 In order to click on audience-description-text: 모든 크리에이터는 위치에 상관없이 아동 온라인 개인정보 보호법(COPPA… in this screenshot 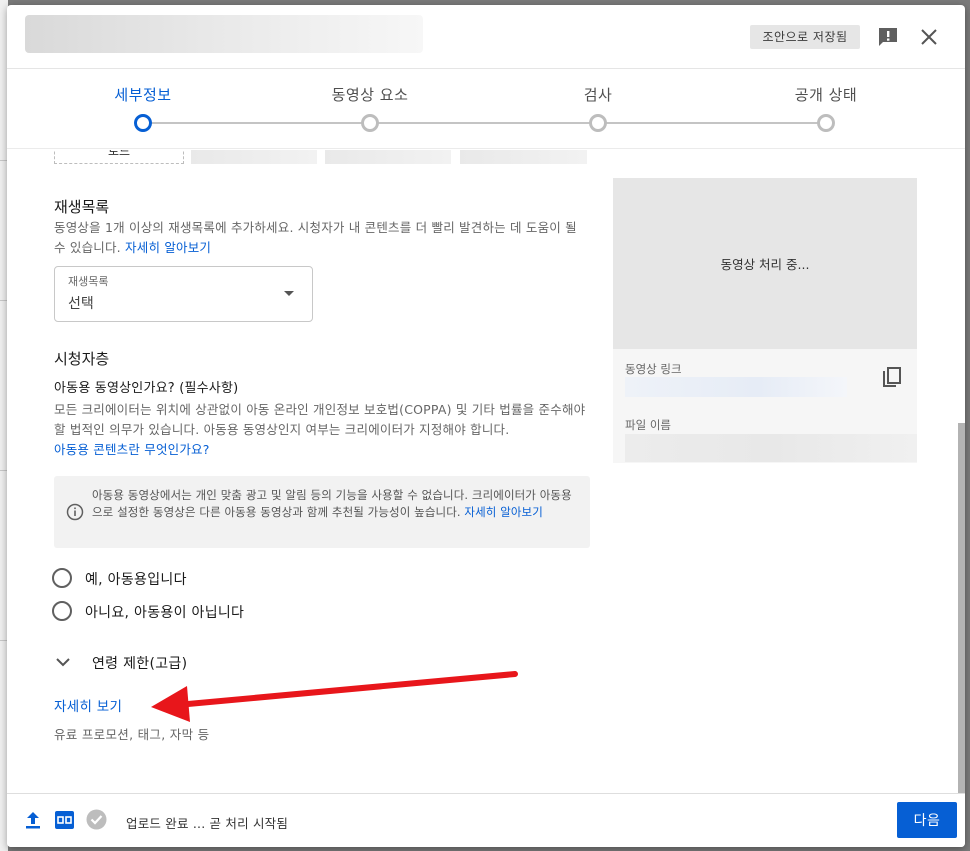, I will do `click(320, 419)`.